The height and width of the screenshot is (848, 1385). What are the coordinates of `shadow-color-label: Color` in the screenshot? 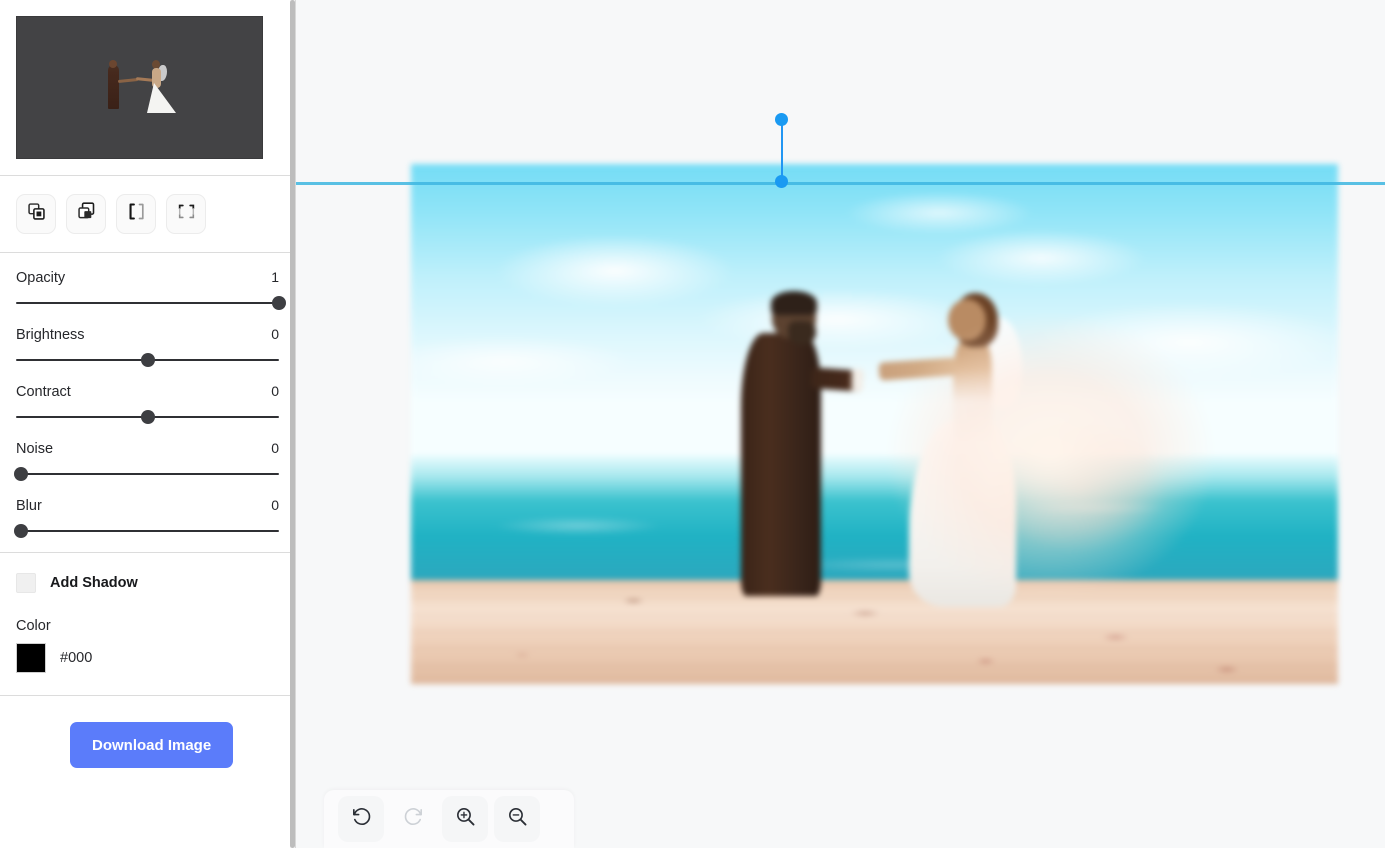 It's located at (33, 626).